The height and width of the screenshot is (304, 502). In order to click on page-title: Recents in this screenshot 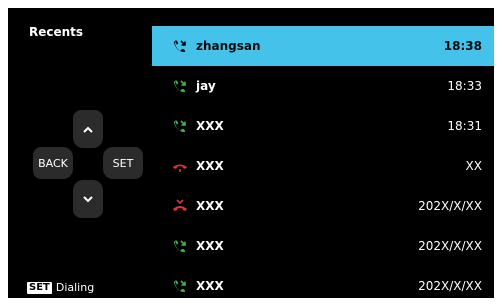, I will do `click(56, 32)`.